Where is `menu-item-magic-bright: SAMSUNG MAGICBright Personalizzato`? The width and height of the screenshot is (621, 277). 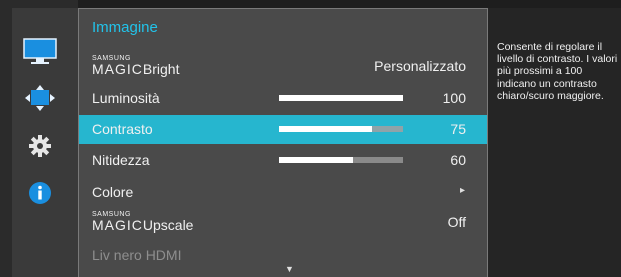 menu-item-magic-bright: SAMSUNG MAGICBright Personalizzato is located at coordinates (283, 66).